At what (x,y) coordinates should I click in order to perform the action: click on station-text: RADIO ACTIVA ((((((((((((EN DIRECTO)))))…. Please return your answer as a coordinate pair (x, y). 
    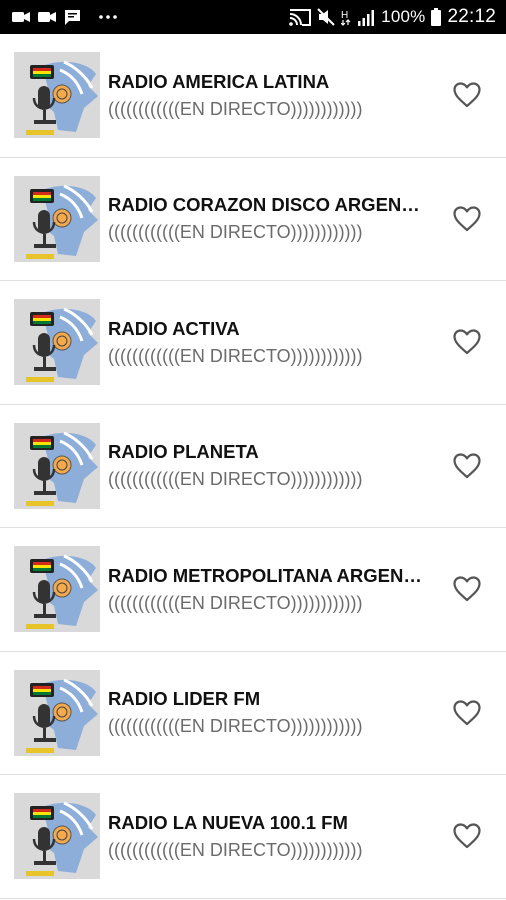
    Looking at the image, I should click on (275, 342).